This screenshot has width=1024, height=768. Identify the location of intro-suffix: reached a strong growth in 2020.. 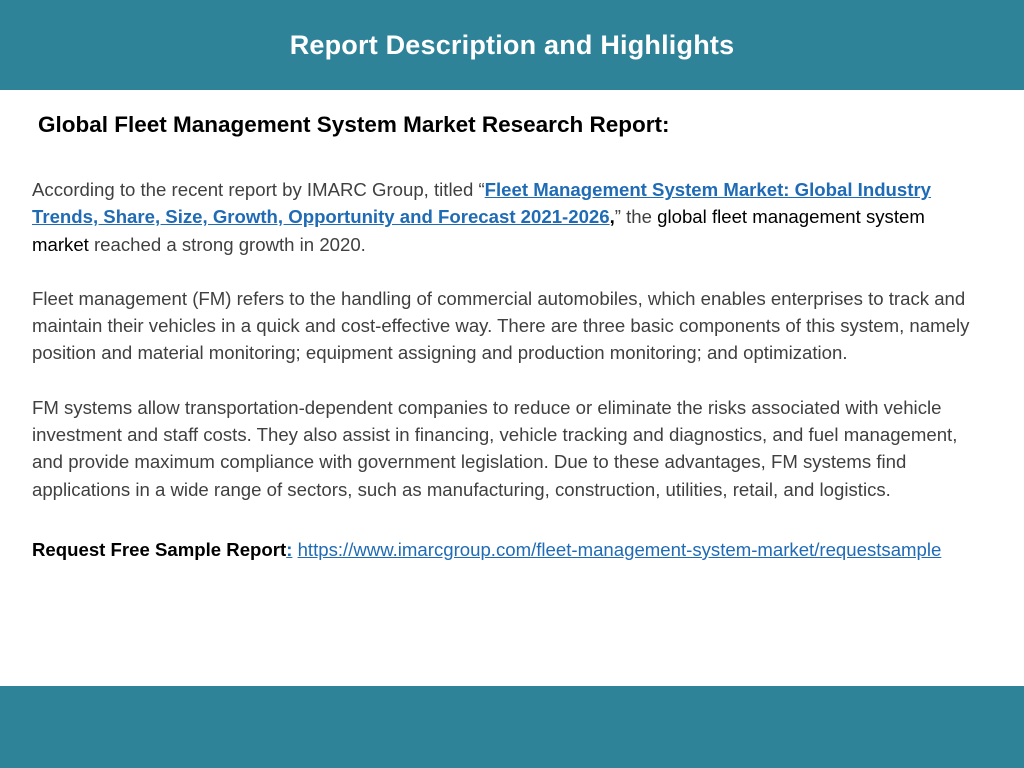
(227, 244).